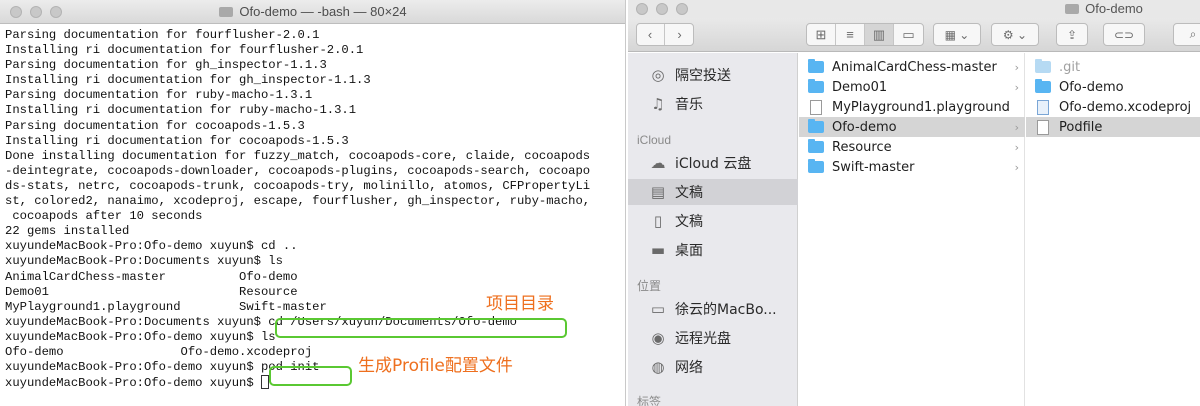  Describe the element at coordinates (658, 338) in the screenshot. I see `disc-icon: ◉` at that location.